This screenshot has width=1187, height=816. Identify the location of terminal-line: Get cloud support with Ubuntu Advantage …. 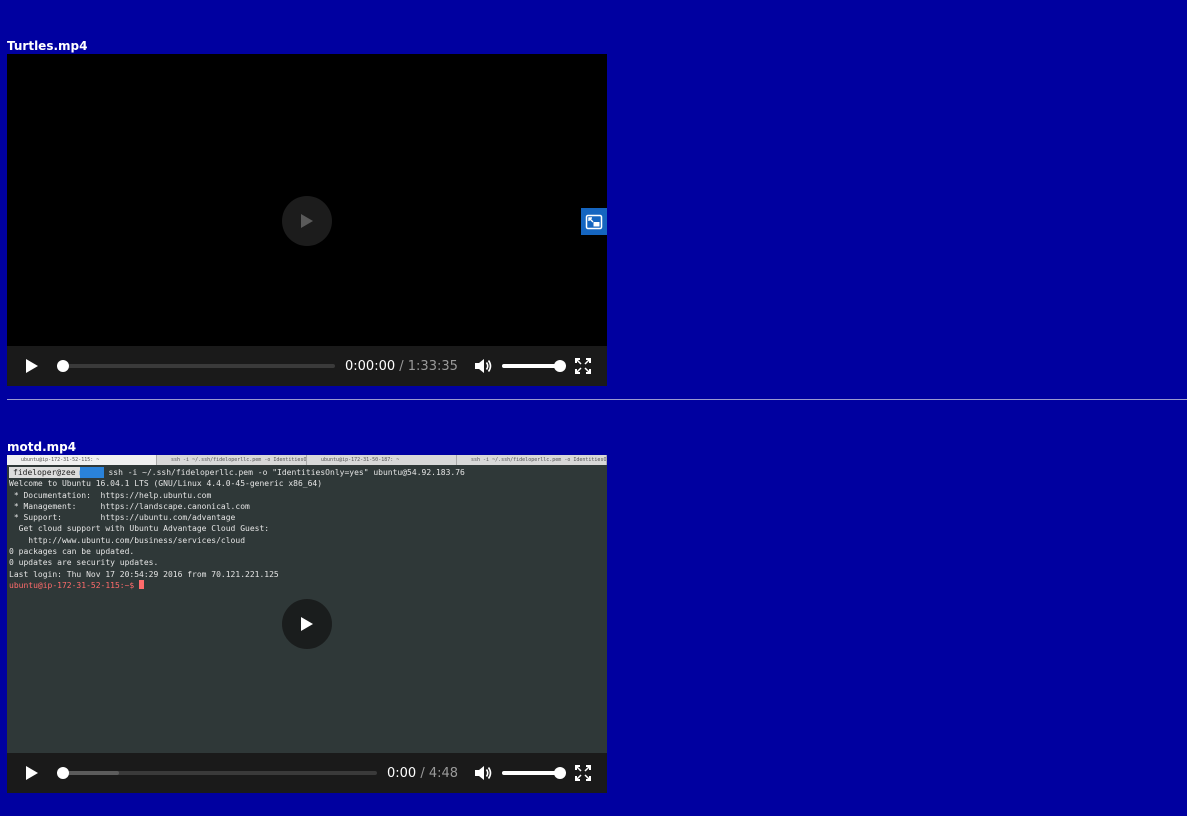
(139, 529).